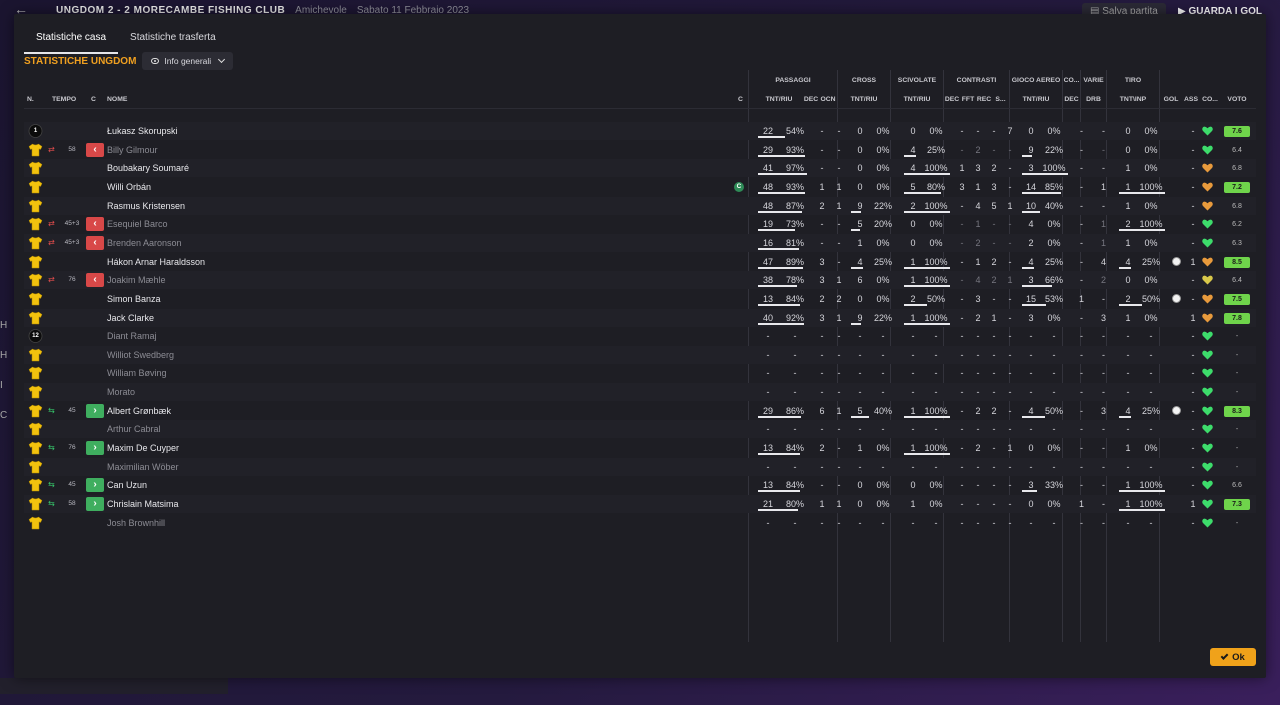  Describe the element at coordinates (1237, 99) in the screenshot. I see `col-header-rating: VOTO` at that location.